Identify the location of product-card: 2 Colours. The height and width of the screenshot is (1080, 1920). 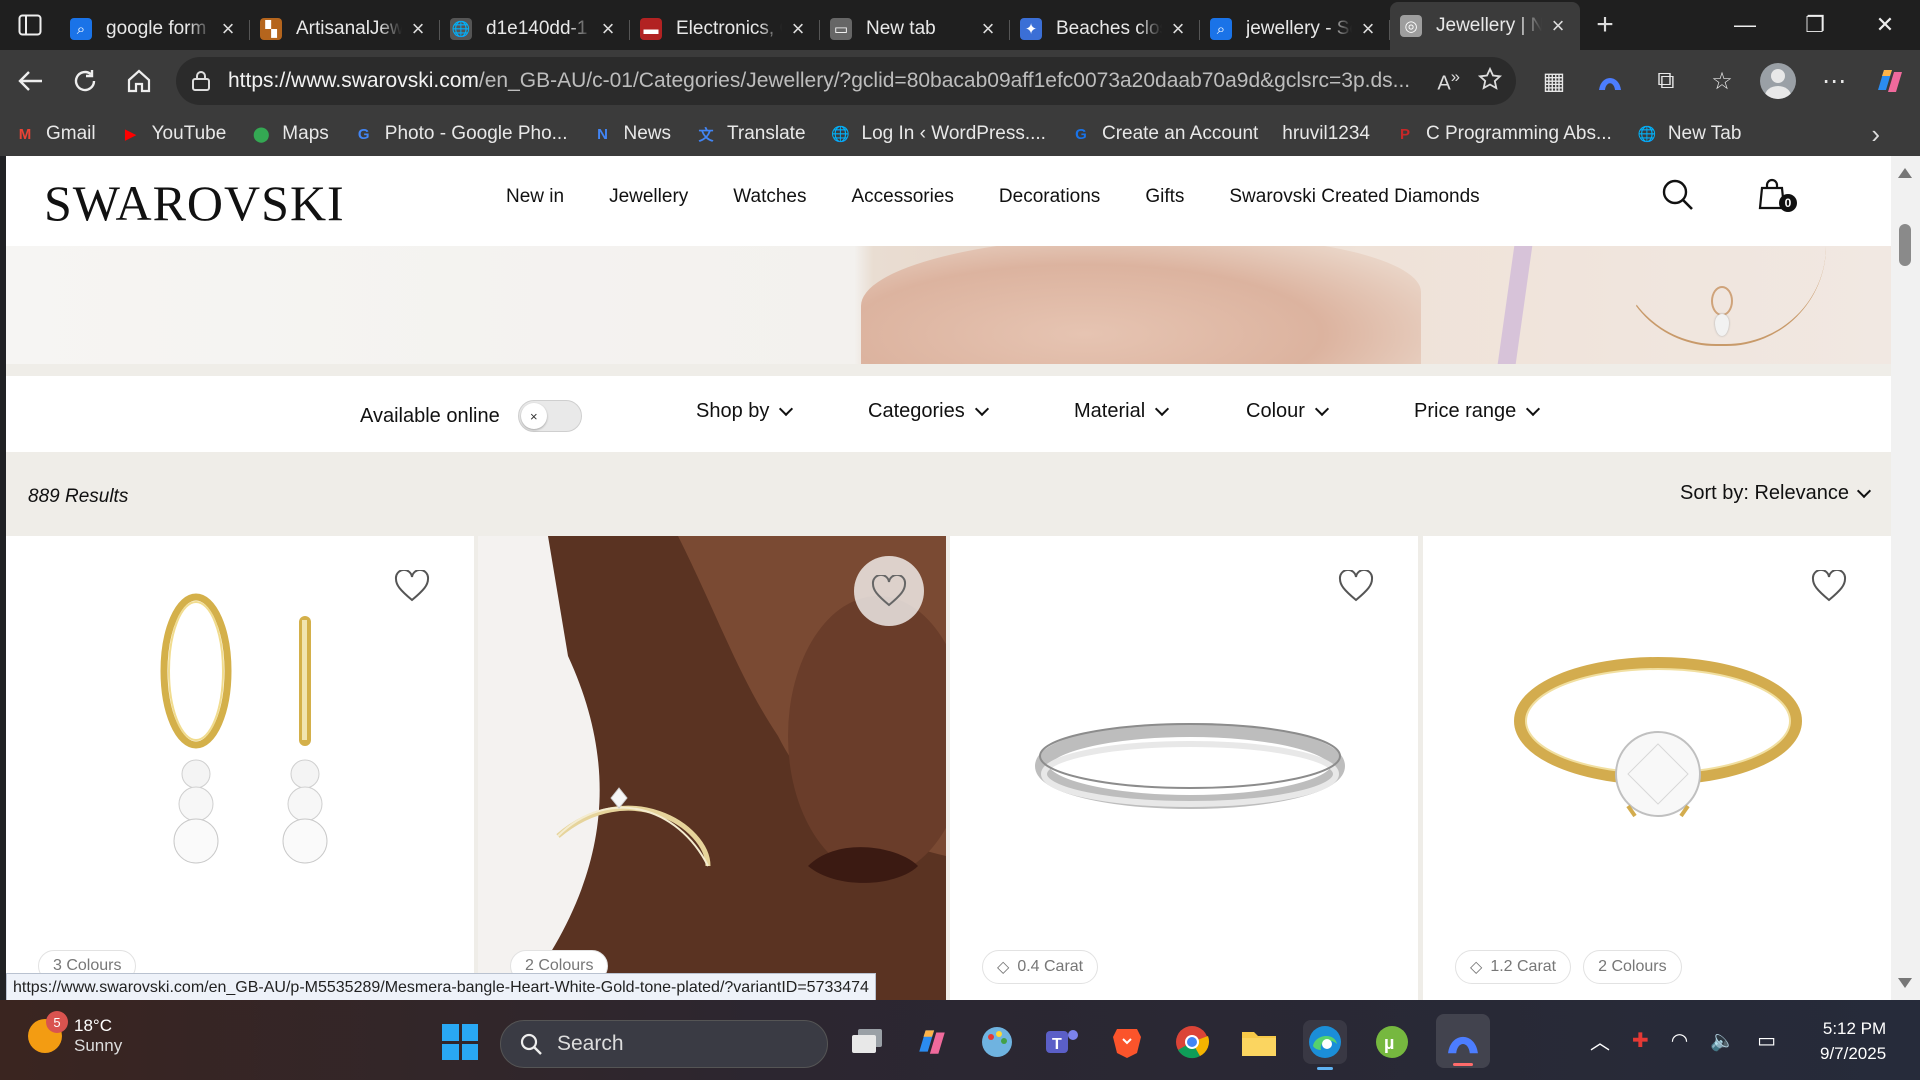
(712, 768).